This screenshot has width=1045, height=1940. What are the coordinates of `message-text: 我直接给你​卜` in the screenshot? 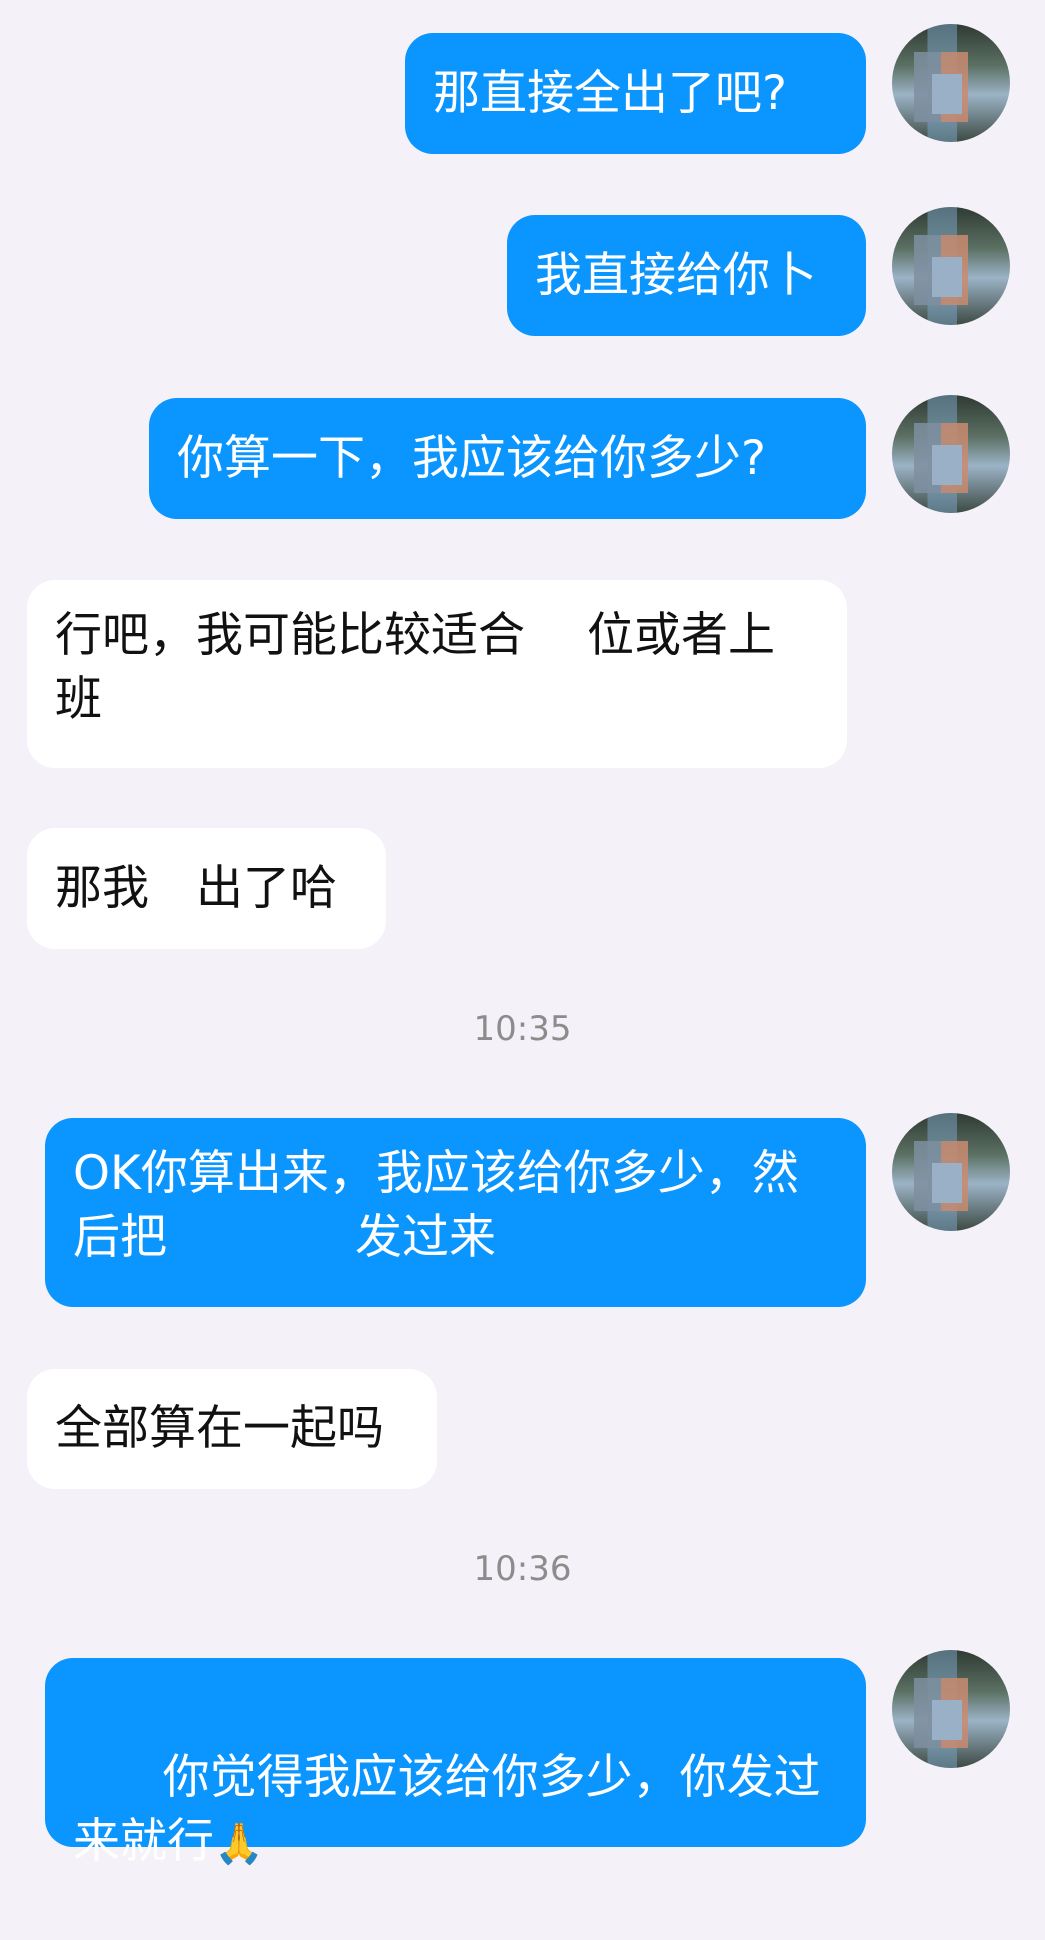 It's located at (676, 275).